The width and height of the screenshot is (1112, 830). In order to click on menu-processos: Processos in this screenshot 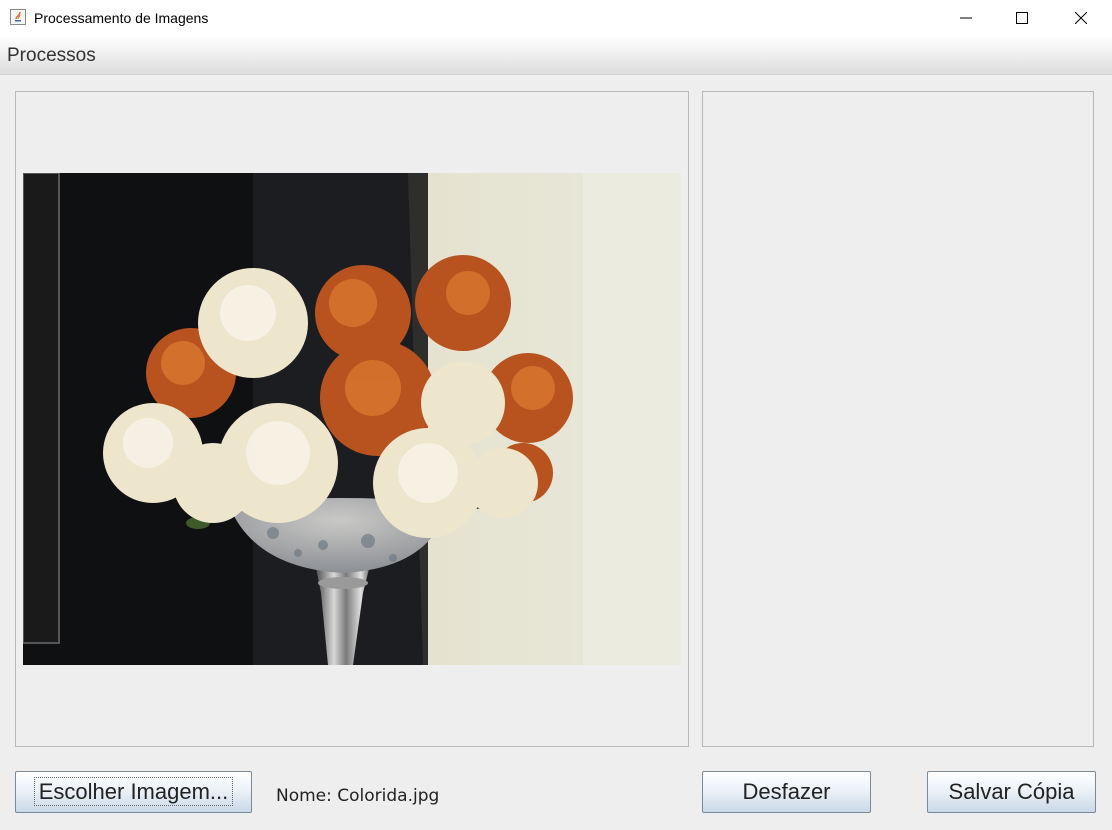, I will do `click(51, 56)`.